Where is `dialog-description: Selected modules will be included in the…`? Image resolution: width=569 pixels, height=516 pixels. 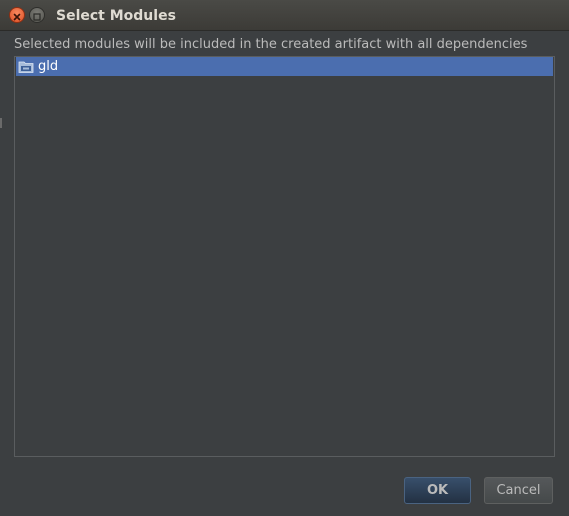 dialog-description: Selected modules will be included in the… is located at coordinates (271, 44).